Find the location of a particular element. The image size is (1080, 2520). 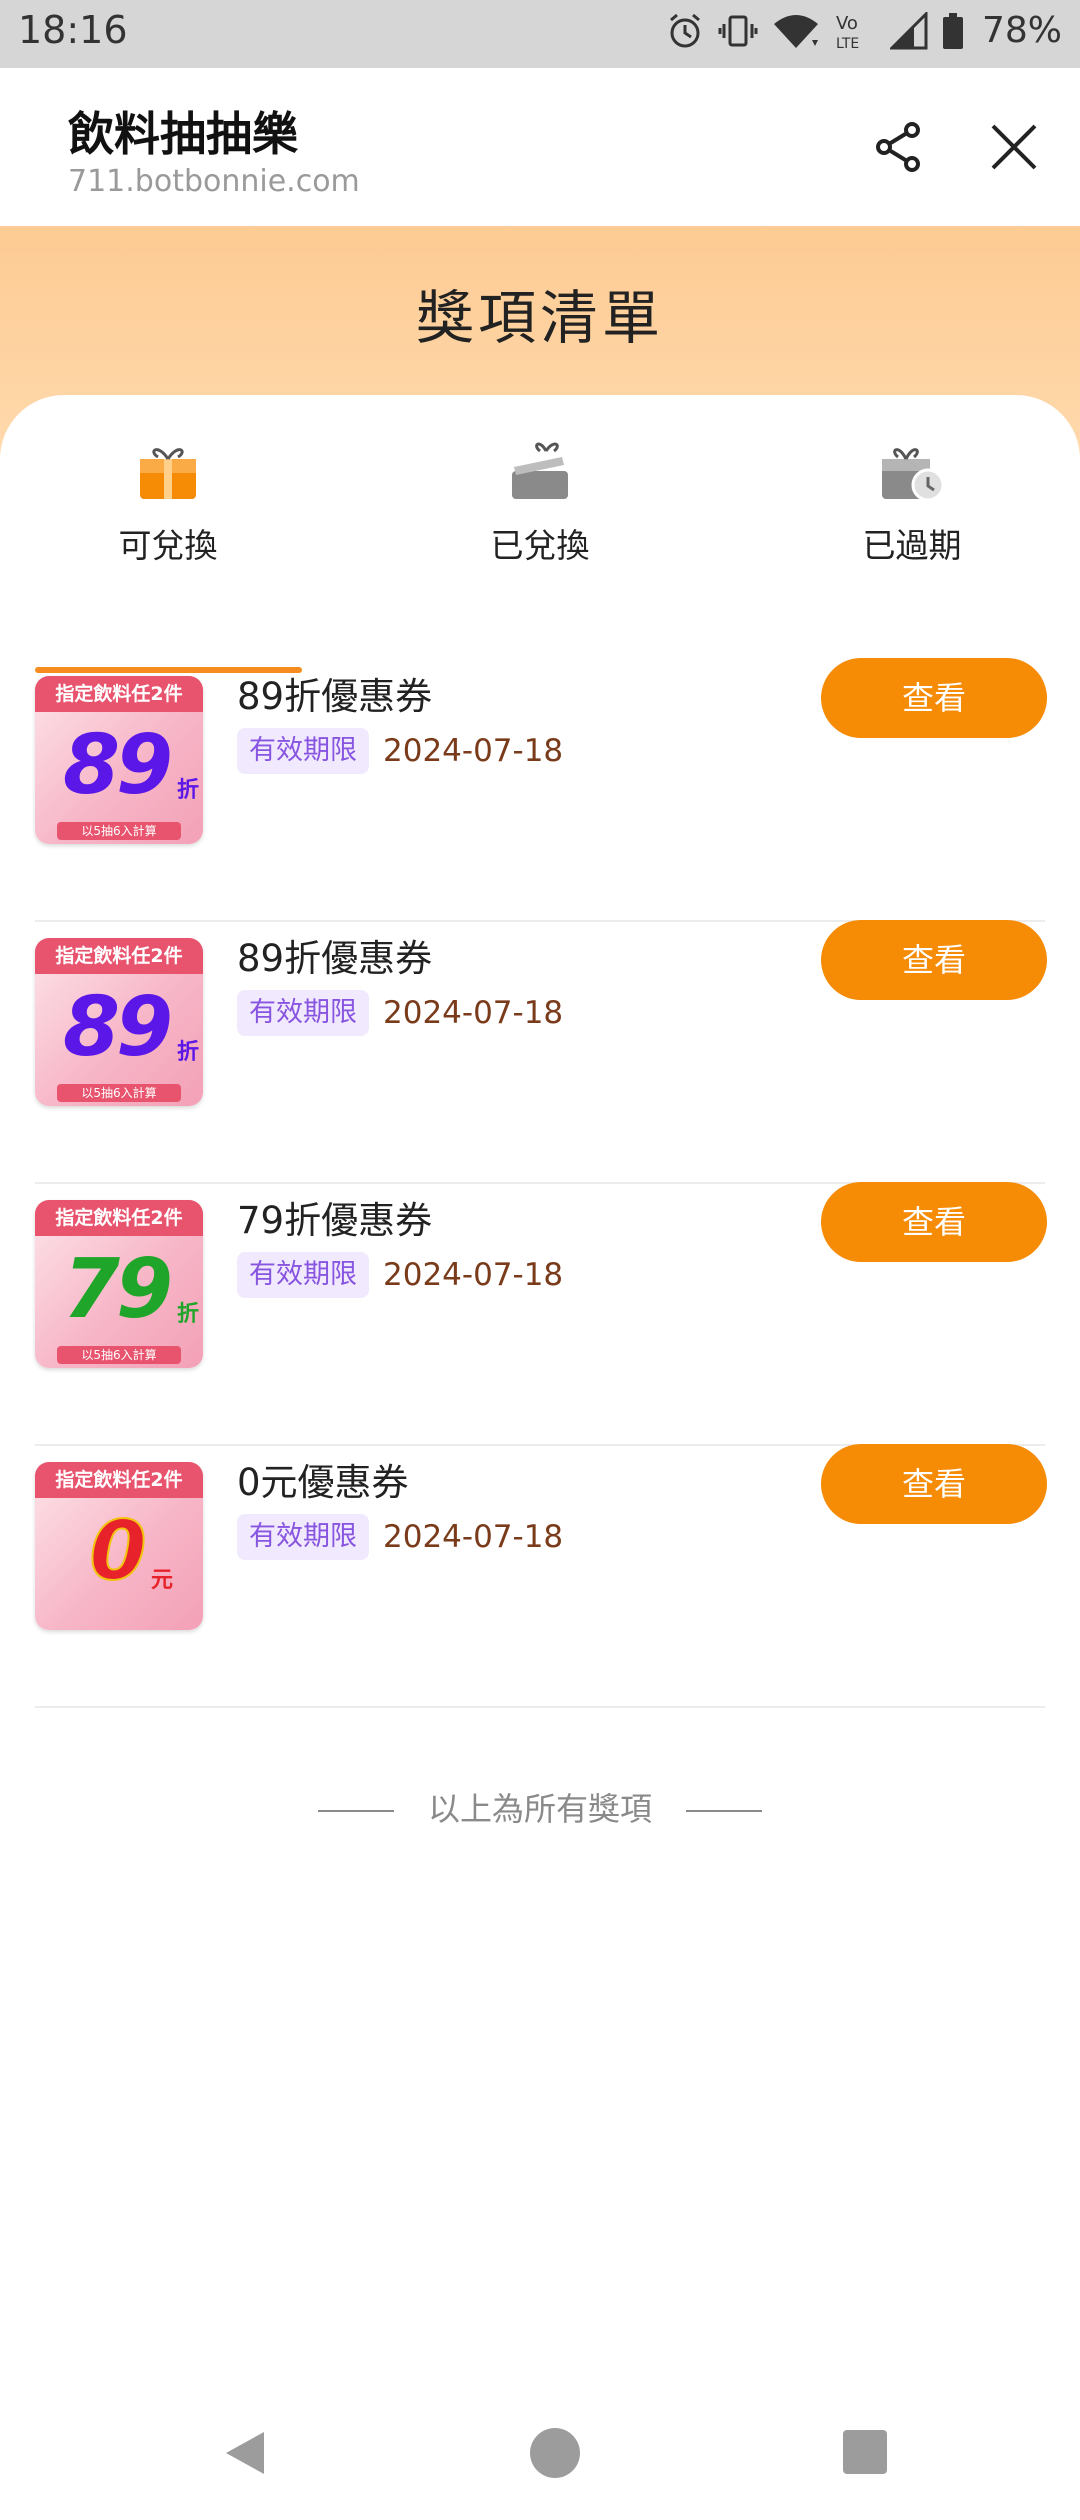

system-nav-bar is located at coordinates (540, 2460).